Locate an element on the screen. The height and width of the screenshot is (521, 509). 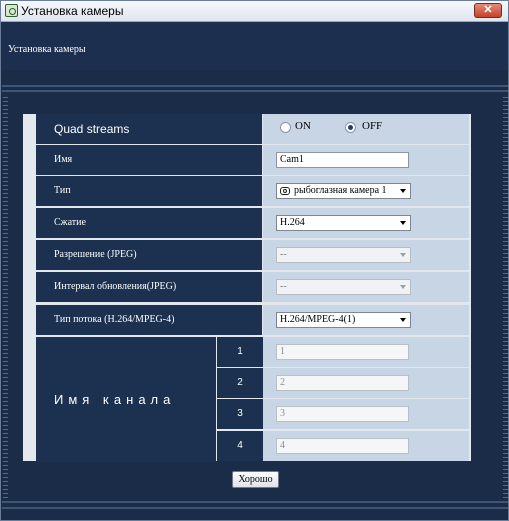
quad-streams-on-radio is located at coordinates (285, 127).